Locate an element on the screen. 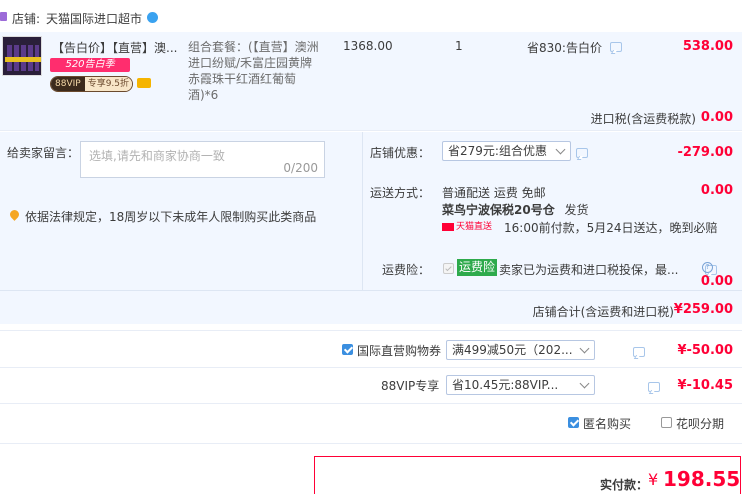  shipping-label: 运送方式： is located at coordinates (400, 193).